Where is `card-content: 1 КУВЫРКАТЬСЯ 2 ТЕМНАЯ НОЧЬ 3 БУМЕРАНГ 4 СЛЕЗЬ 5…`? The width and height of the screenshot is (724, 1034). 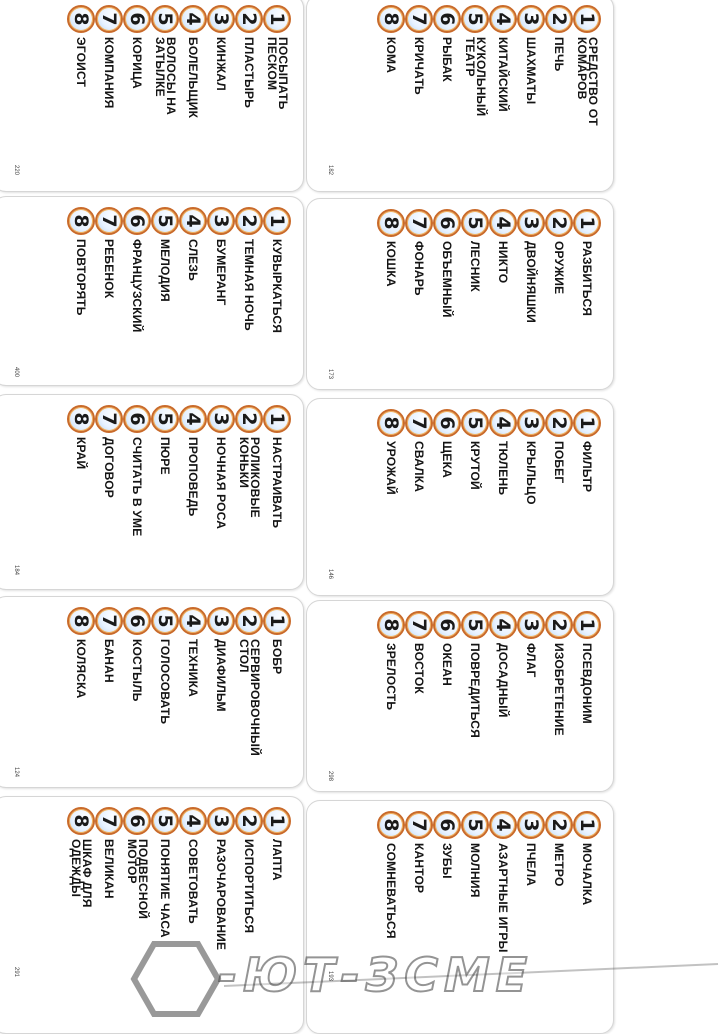 card-content: 1 КУВЫРКАТЬСЯ 2 ТЕМНАЯ НОЧЬ 3 БУМЕРАНГ 4 СЛЕЗЬ 5… is located at coordinates (151, 291).